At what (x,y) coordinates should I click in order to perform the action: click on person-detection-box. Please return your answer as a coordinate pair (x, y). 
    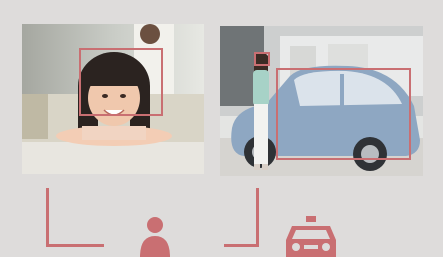
    Looking at the image, I should click on (262, 59).